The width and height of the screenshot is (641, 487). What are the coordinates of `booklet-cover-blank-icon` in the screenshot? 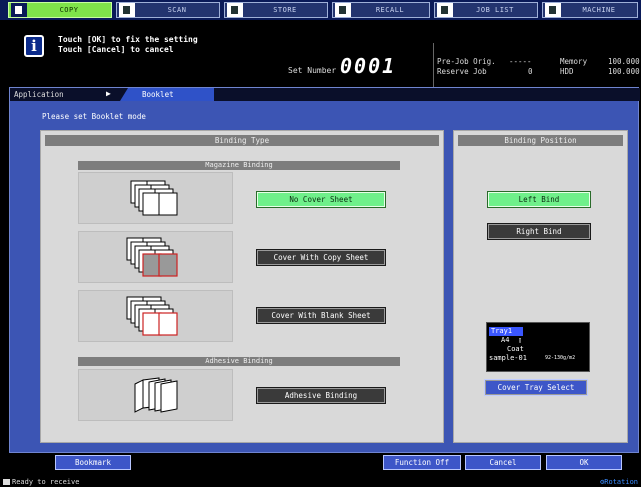 It's located at (152, 316).